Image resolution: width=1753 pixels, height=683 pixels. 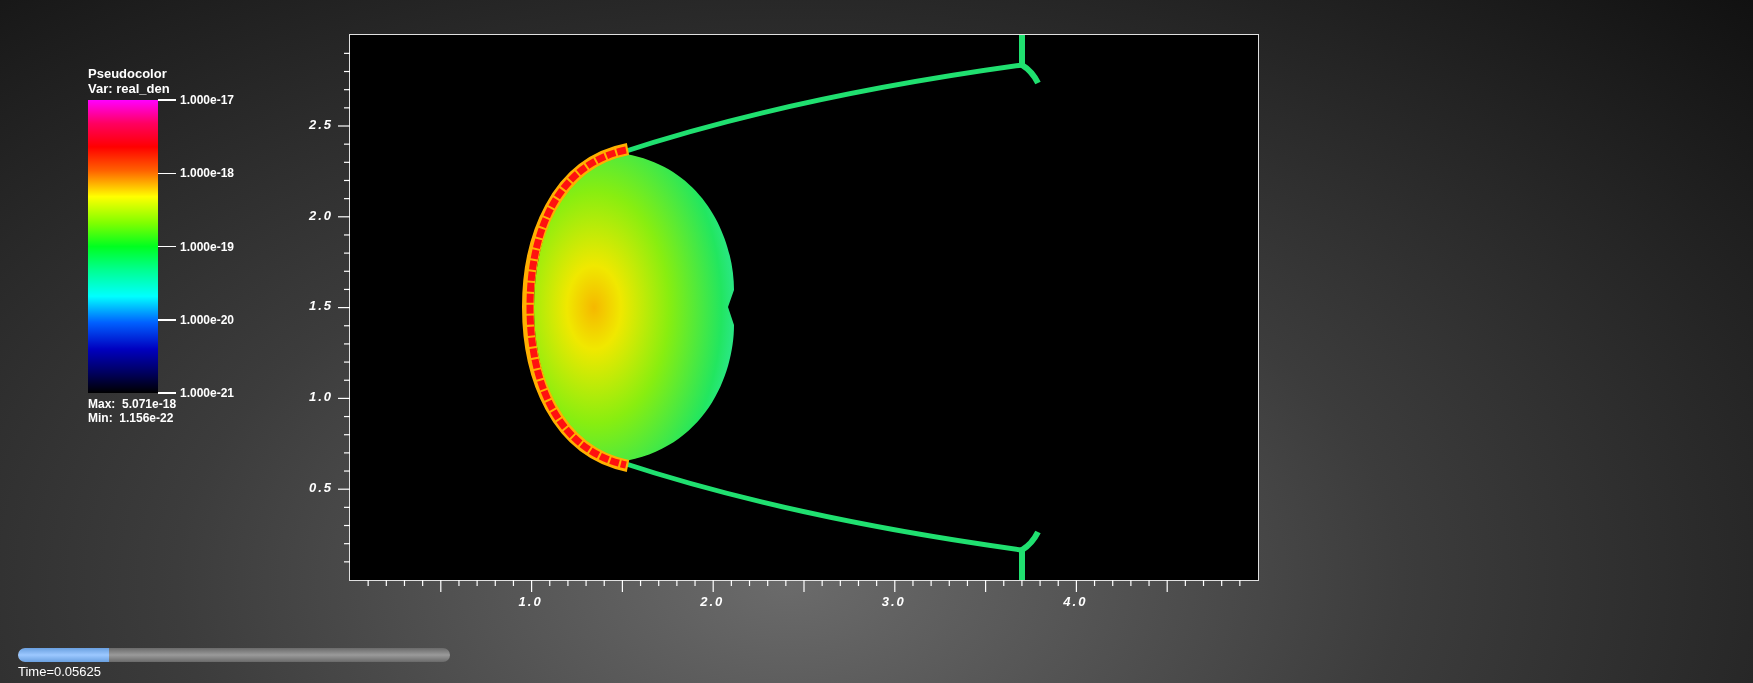 What do you see at coordinates (128, 73) in the screenshot?
I see `legend-title: Pseudocolor` at bounding box center [128, 73].